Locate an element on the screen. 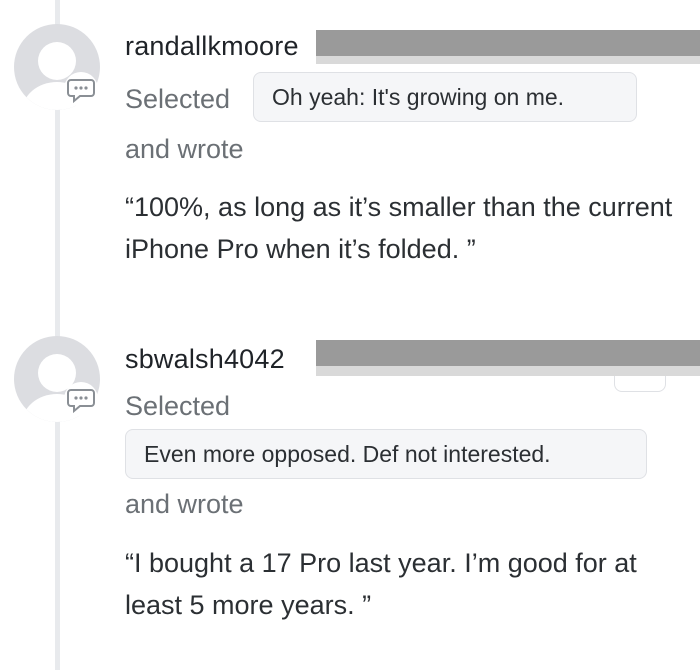 This screenshot has width=700, height=670. username: randallkmoore is located at coordinates (212, 46).